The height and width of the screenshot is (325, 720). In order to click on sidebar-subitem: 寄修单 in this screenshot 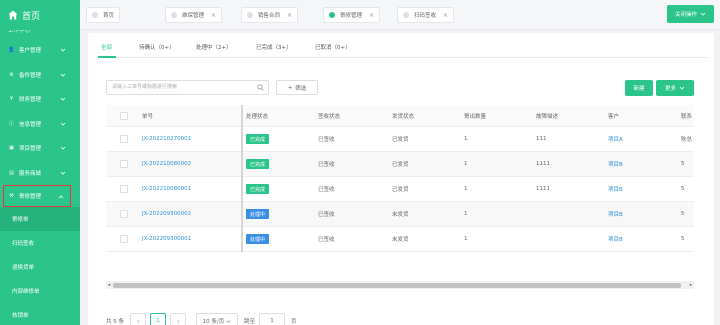, I will do `click(40, 219)`.